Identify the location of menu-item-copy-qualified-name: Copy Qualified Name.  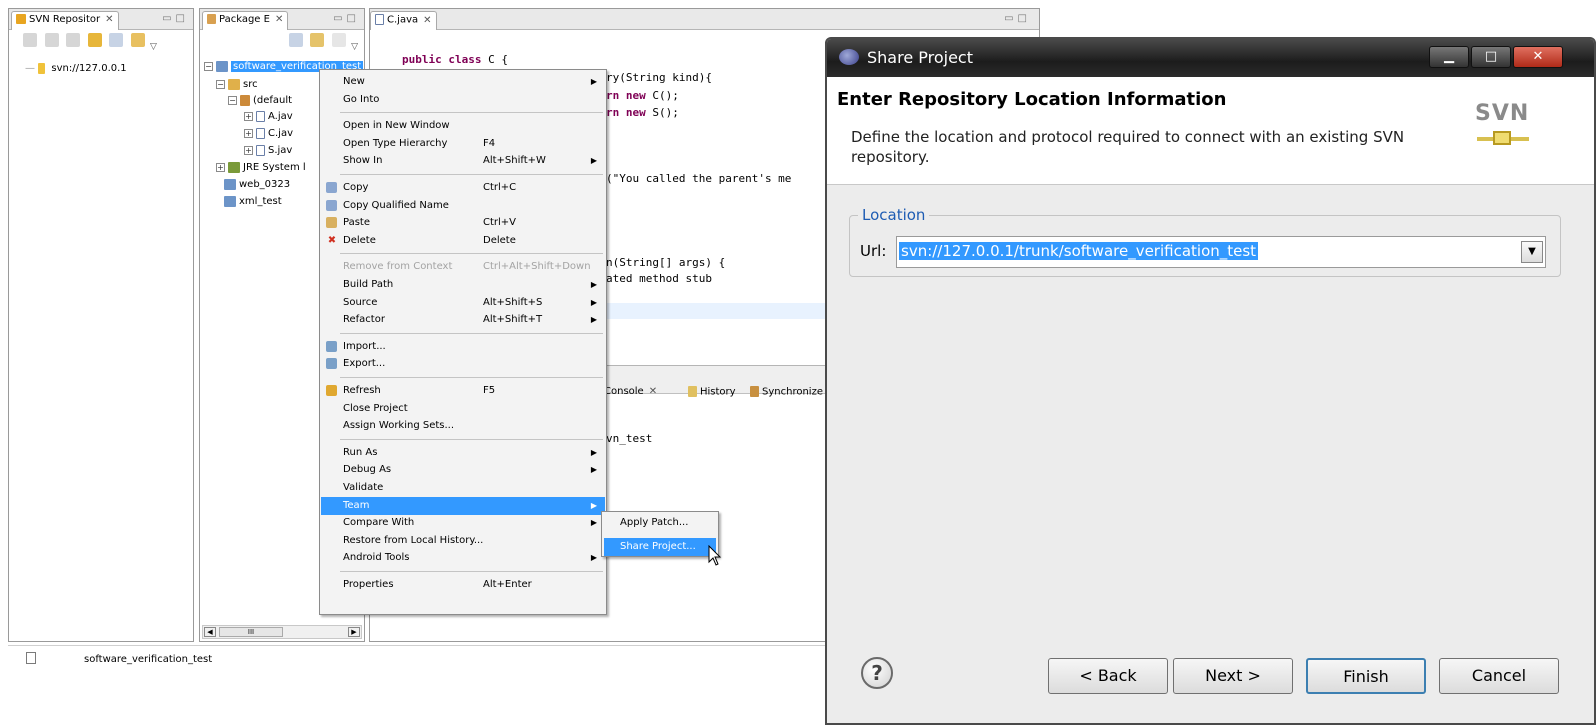
(463, 206).